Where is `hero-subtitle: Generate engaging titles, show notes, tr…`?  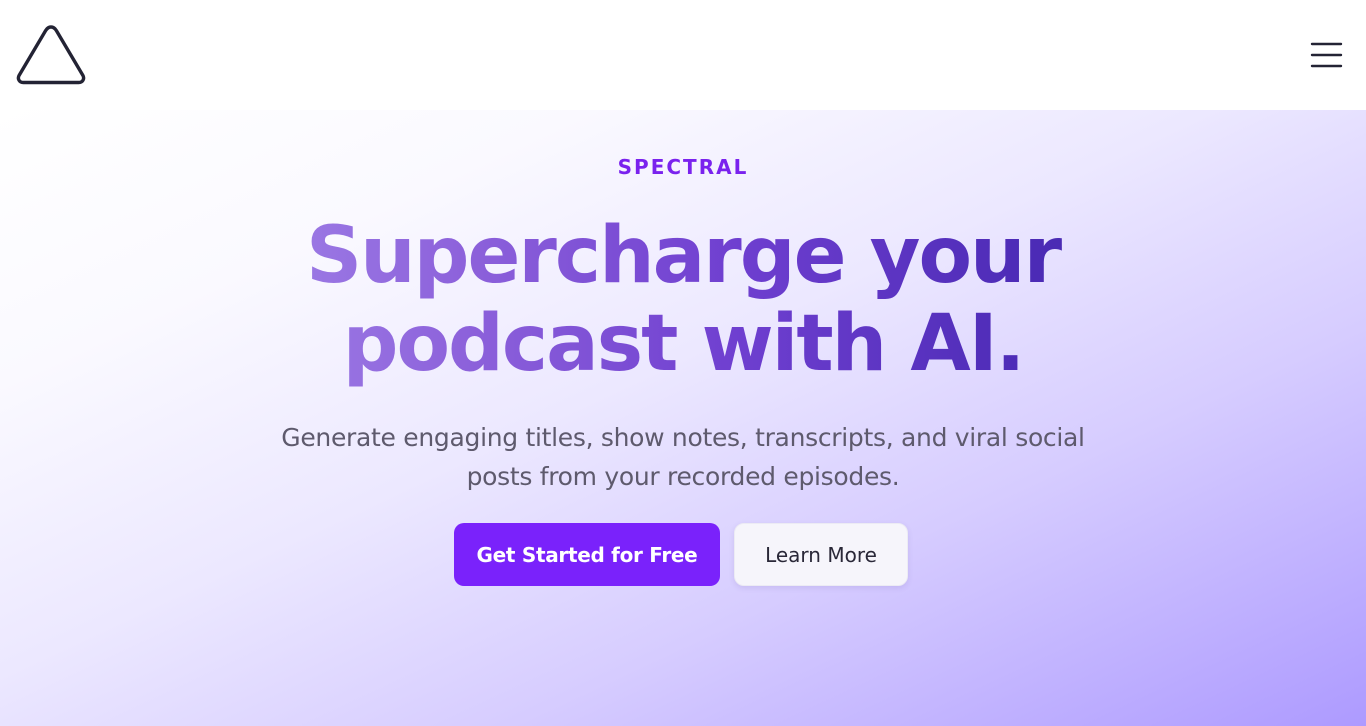 hero-subtitle: Generate engaging titles, show notes, tr… is located at coordinates (683, 457).